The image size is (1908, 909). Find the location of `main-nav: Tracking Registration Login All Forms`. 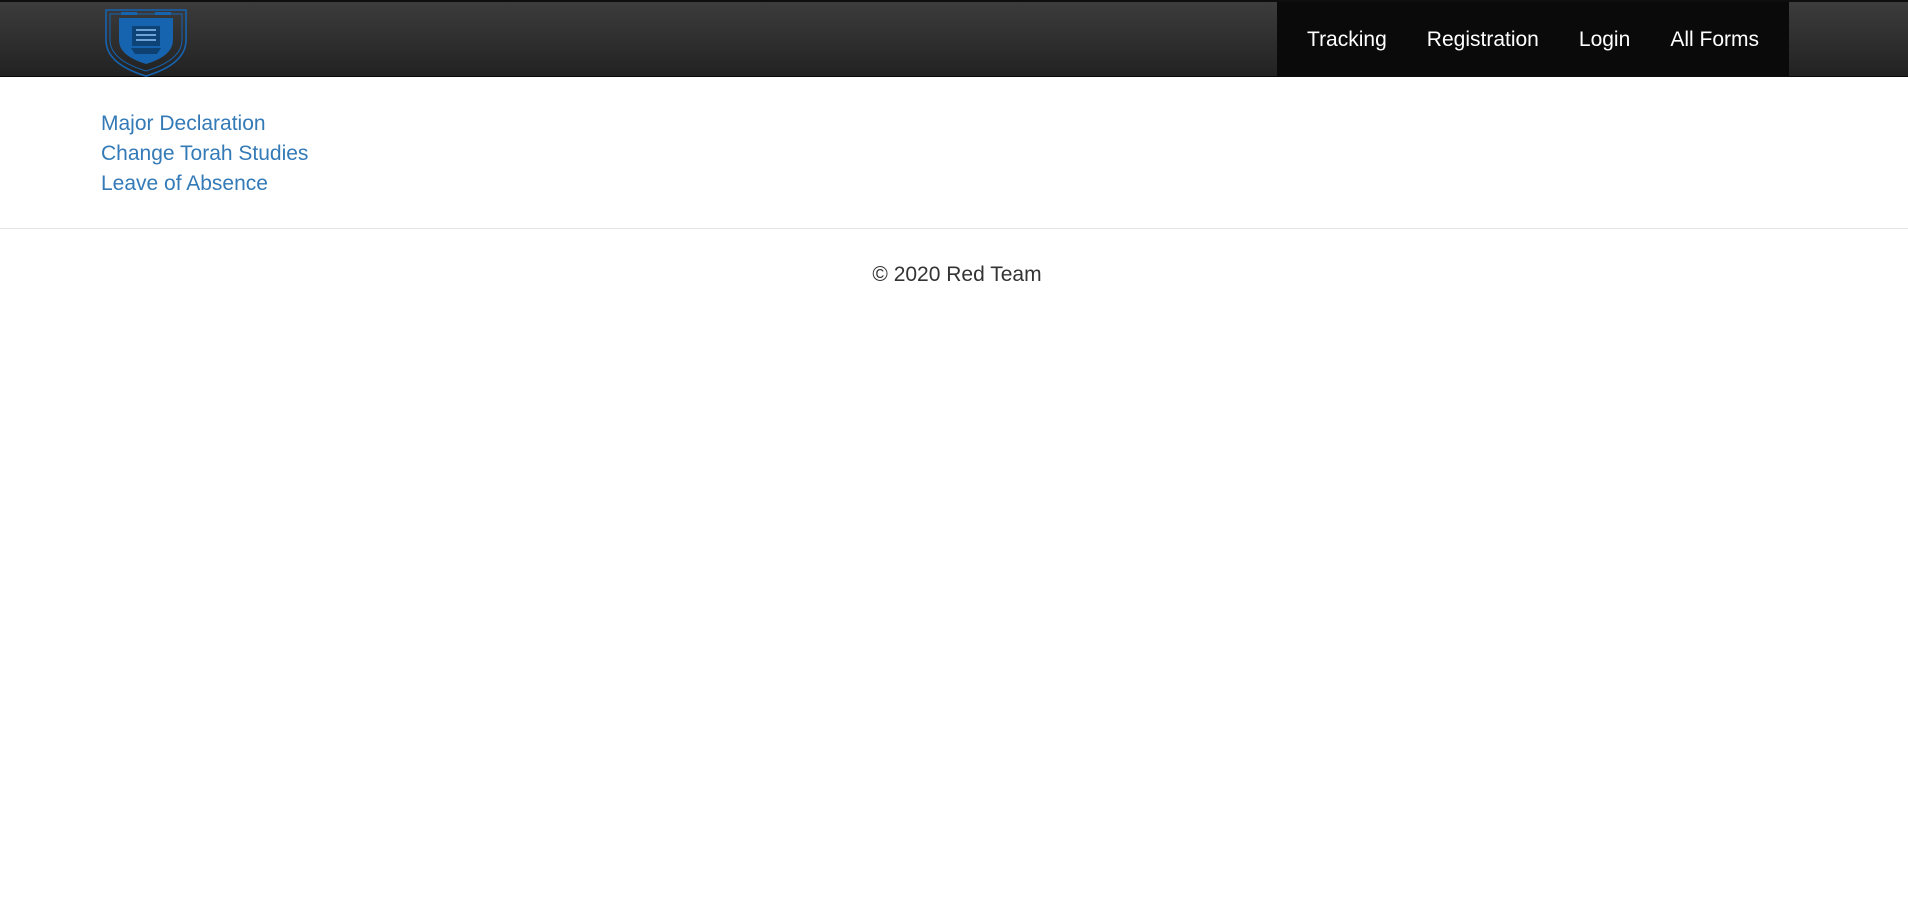

main-nav: Tracking Registration Login All Forms is located at coordinates (1533, 39).